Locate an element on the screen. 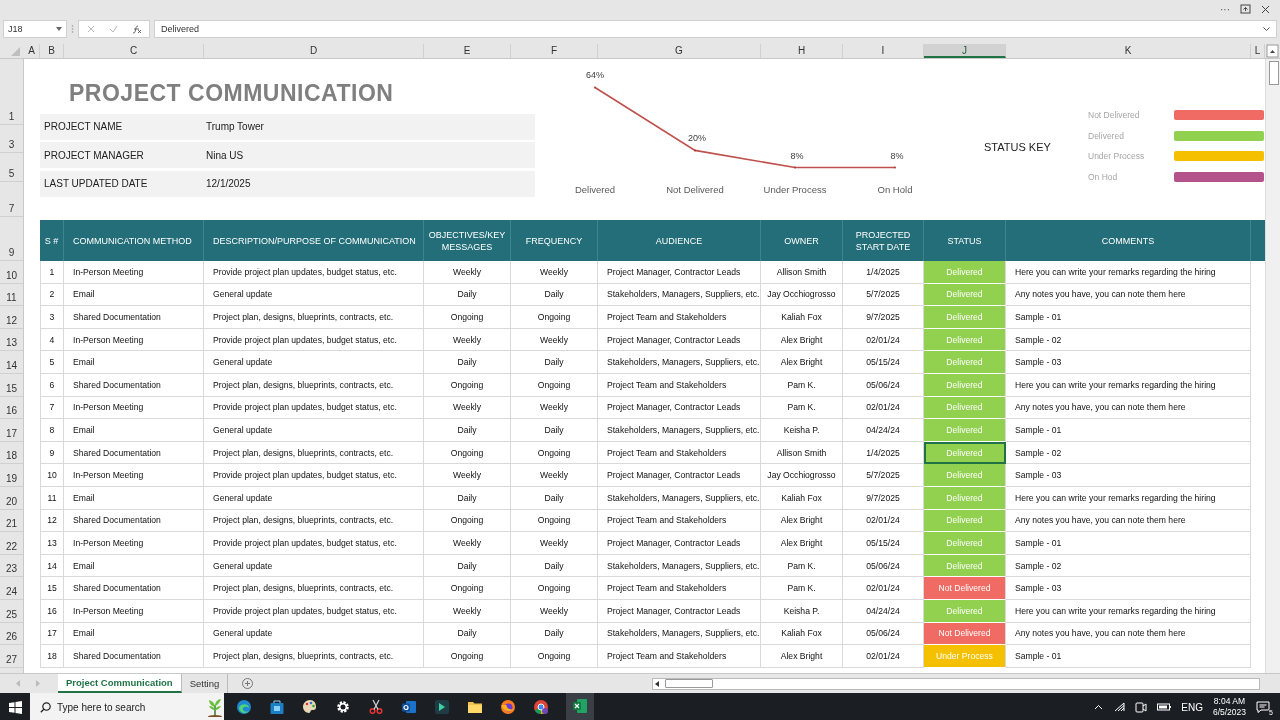 Image resolution: width=1280 pixels, height=720 pixels. clock-time: 8:04 AM is located at coordinates (1229, 701).